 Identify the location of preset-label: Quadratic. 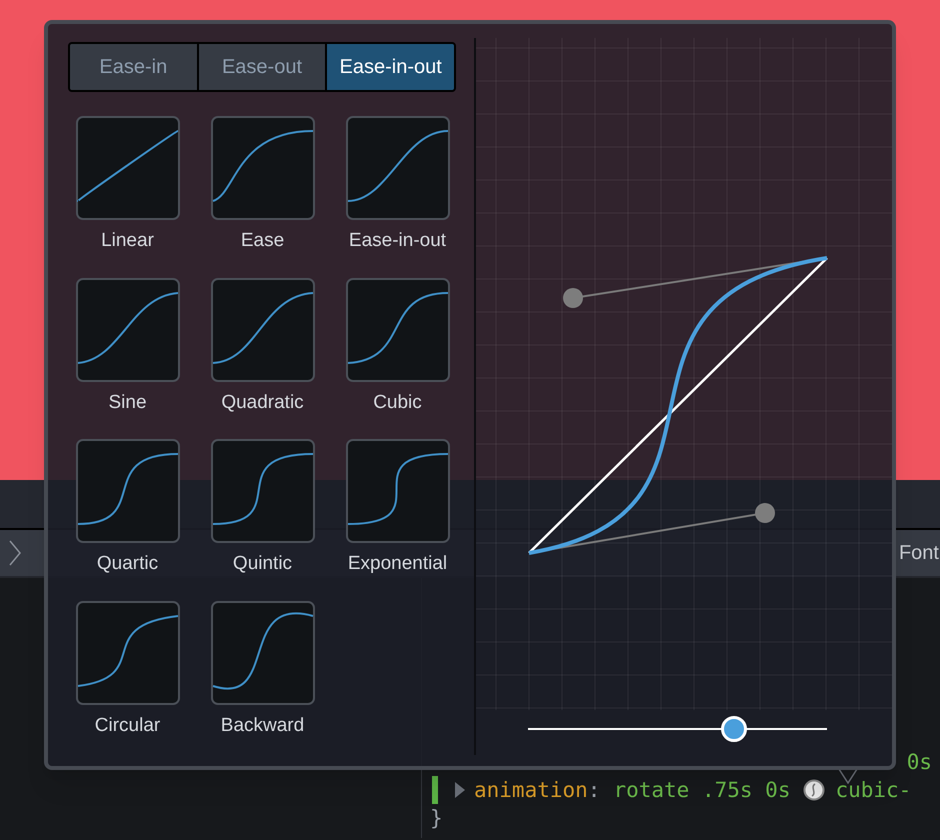
(262, 402).